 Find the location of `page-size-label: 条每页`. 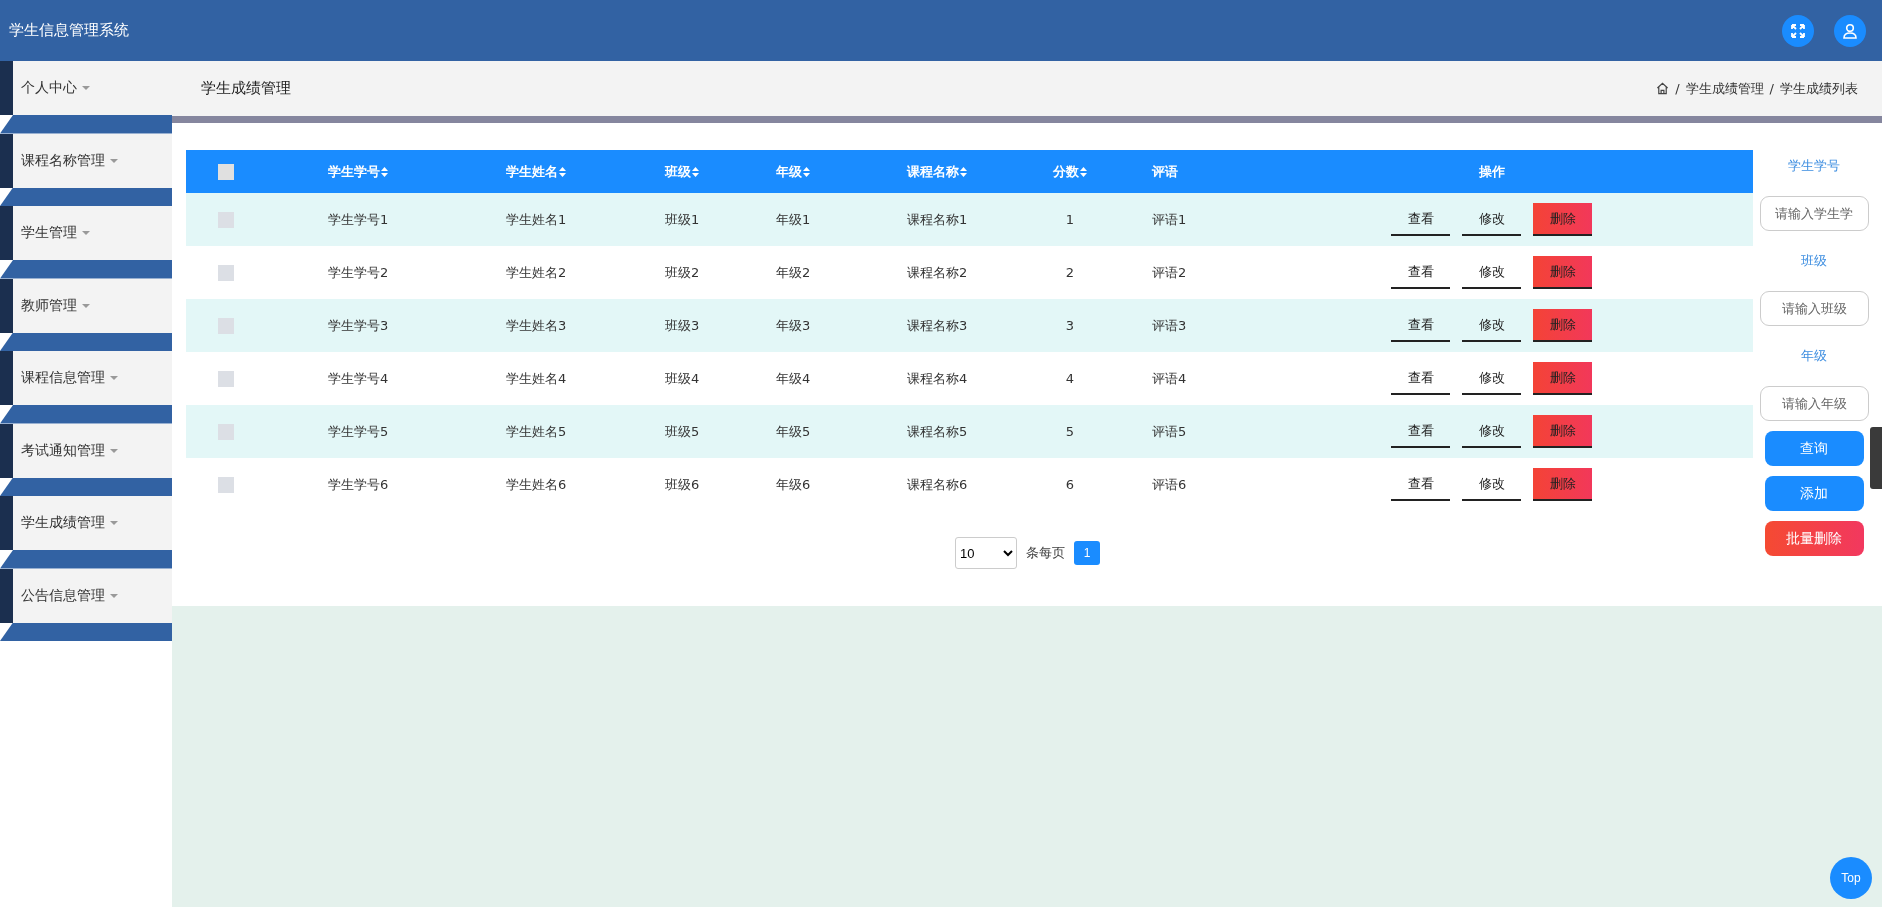

page-size-label: 条每页 is located at coordinates (1045, 553).